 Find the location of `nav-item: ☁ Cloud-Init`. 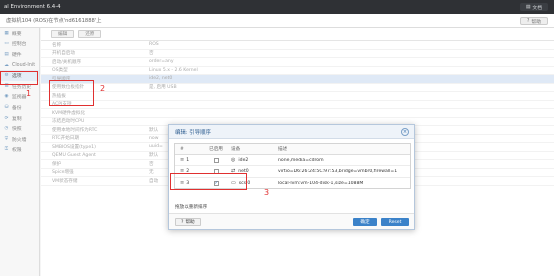

nav-item: ☁ Cloud-Init is located at coordinates (19, 65).